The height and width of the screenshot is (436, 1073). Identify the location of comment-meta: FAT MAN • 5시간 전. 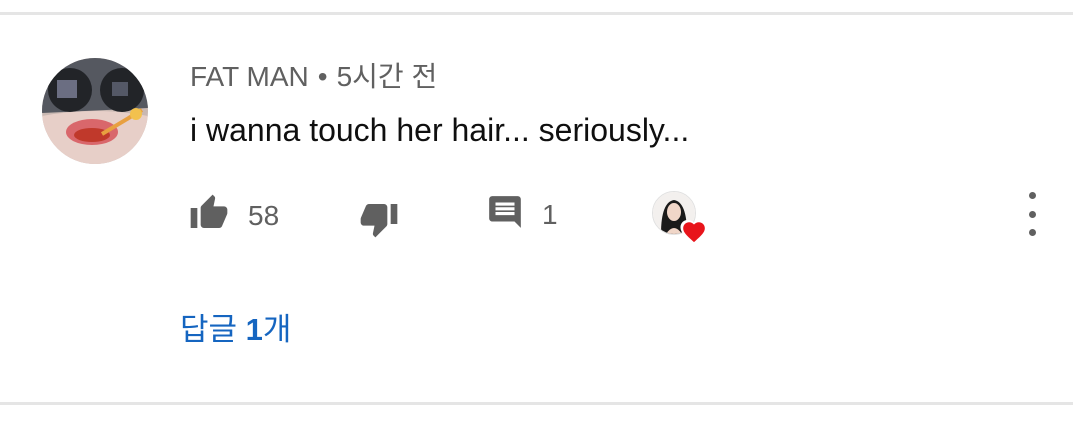
(313, 77).